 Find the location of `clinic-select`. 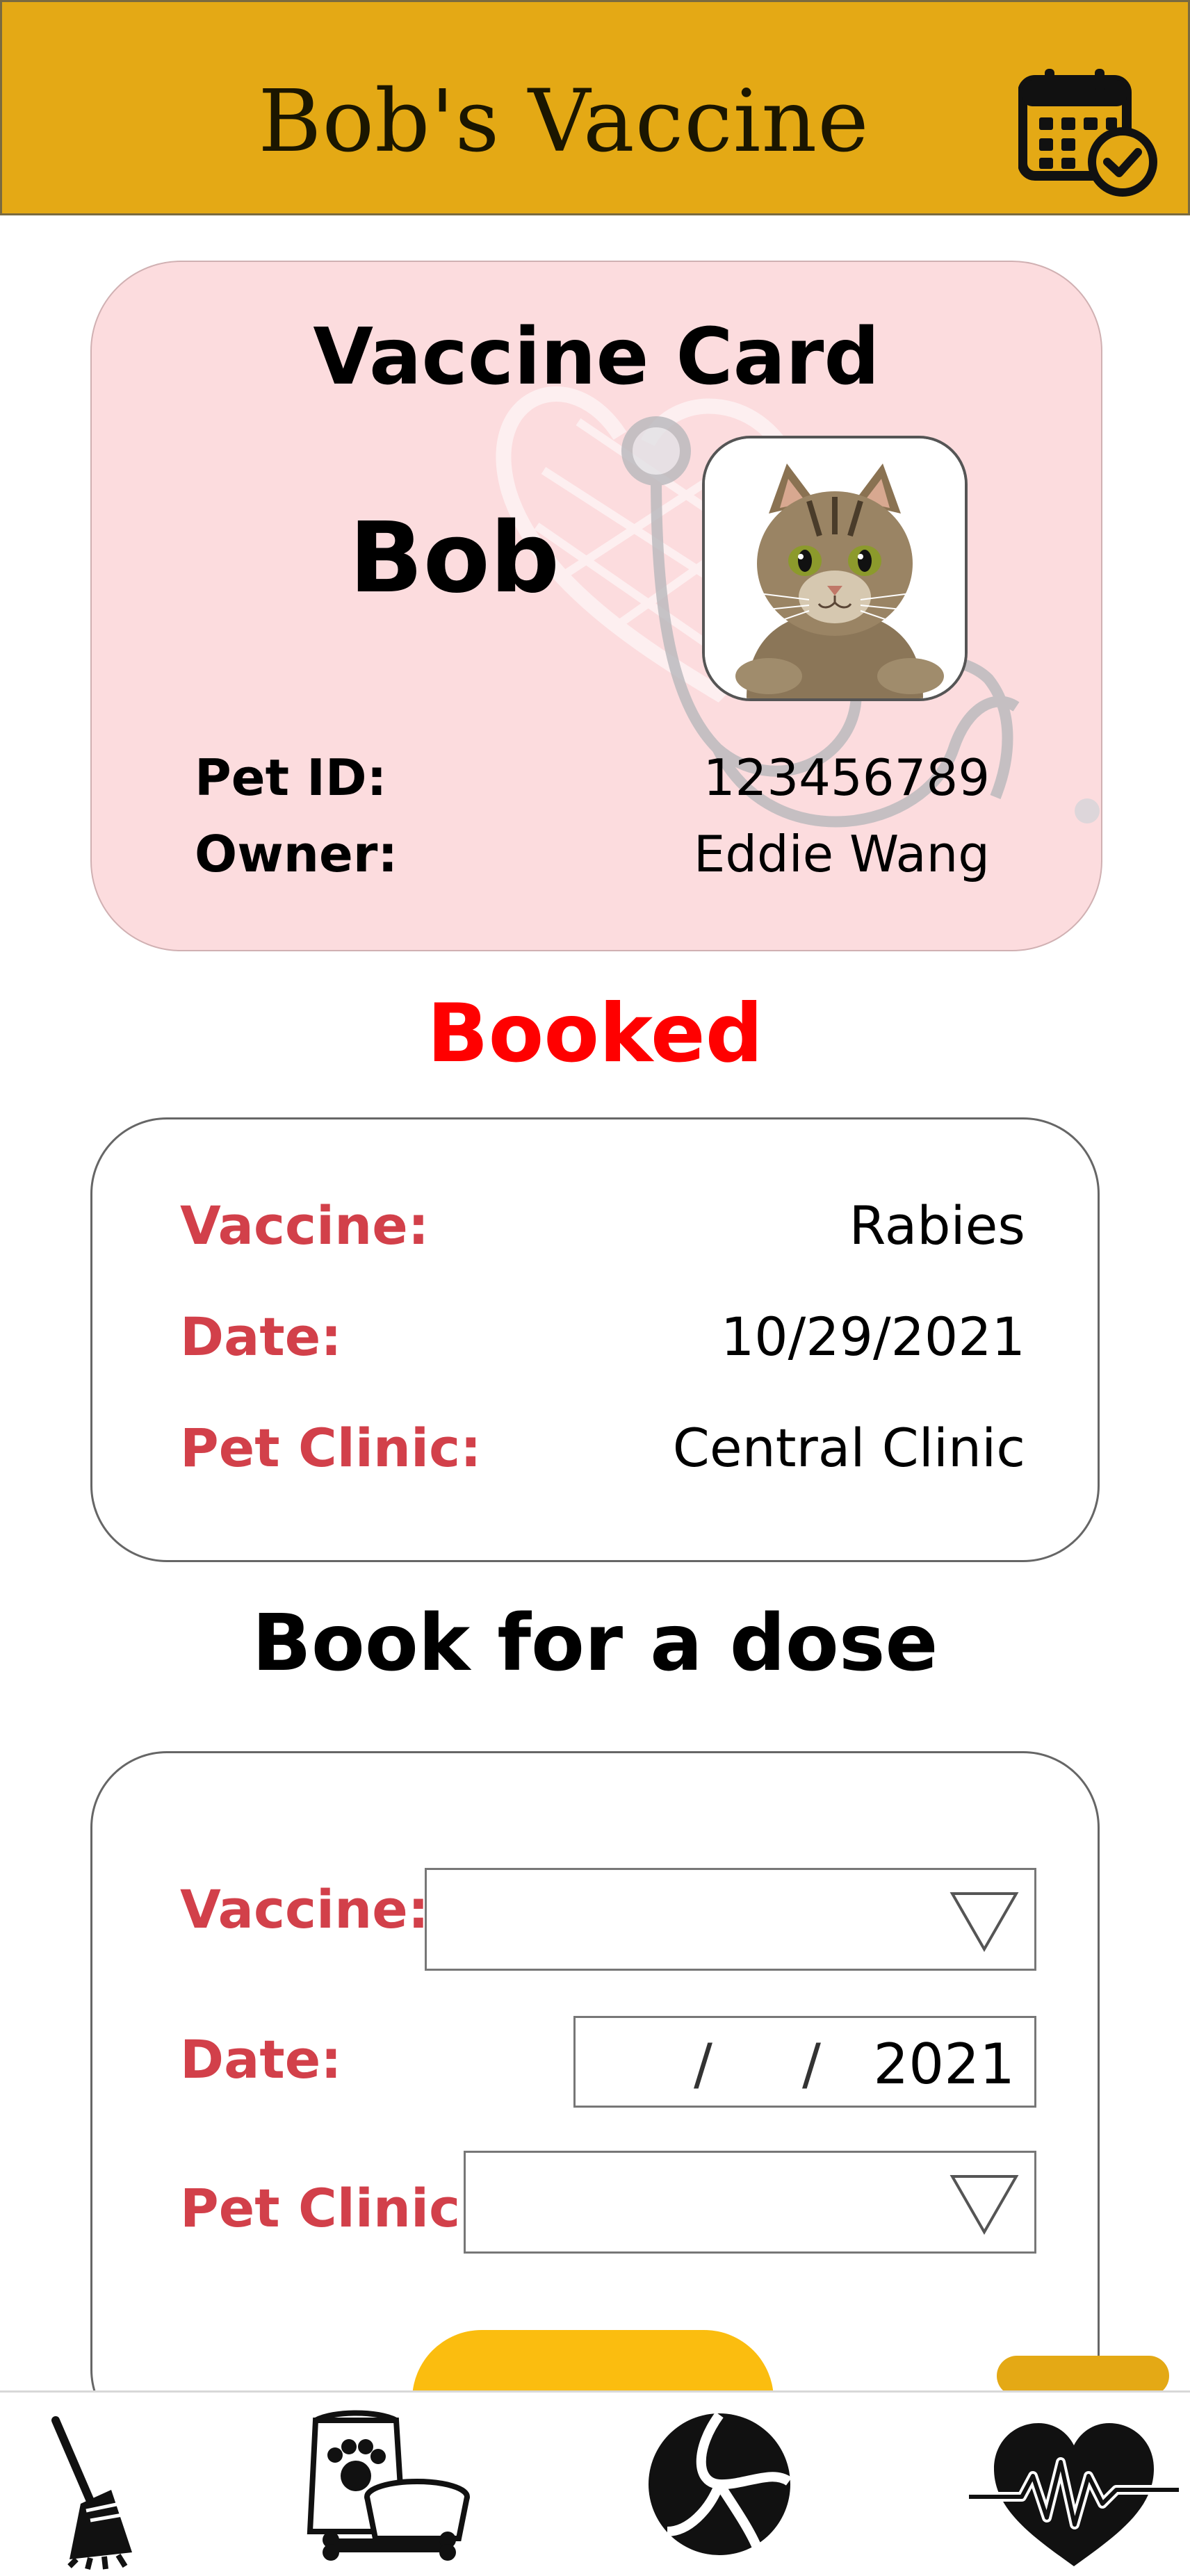

clinic-select is located at coordinates (750, 2202).